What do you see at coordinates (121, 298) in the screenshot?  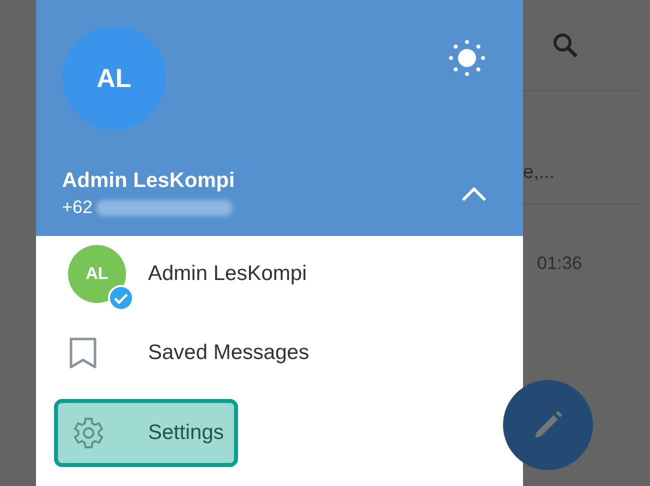 I see `verified-badge-icon` at bounding box center [121, 298].